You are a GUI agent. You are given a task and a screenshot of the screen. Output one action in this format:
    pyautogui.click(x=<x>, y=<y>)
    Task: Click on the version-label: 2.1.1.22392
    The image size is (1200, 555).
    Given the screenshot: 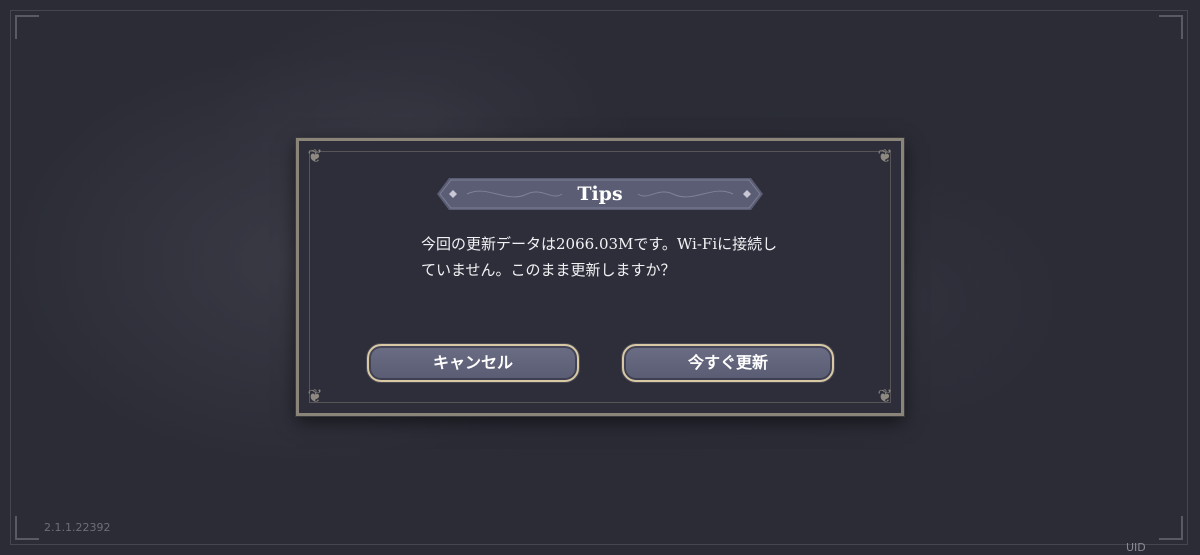 What is the action you would take?
    pyautogui.click(x=77, y=527)
    